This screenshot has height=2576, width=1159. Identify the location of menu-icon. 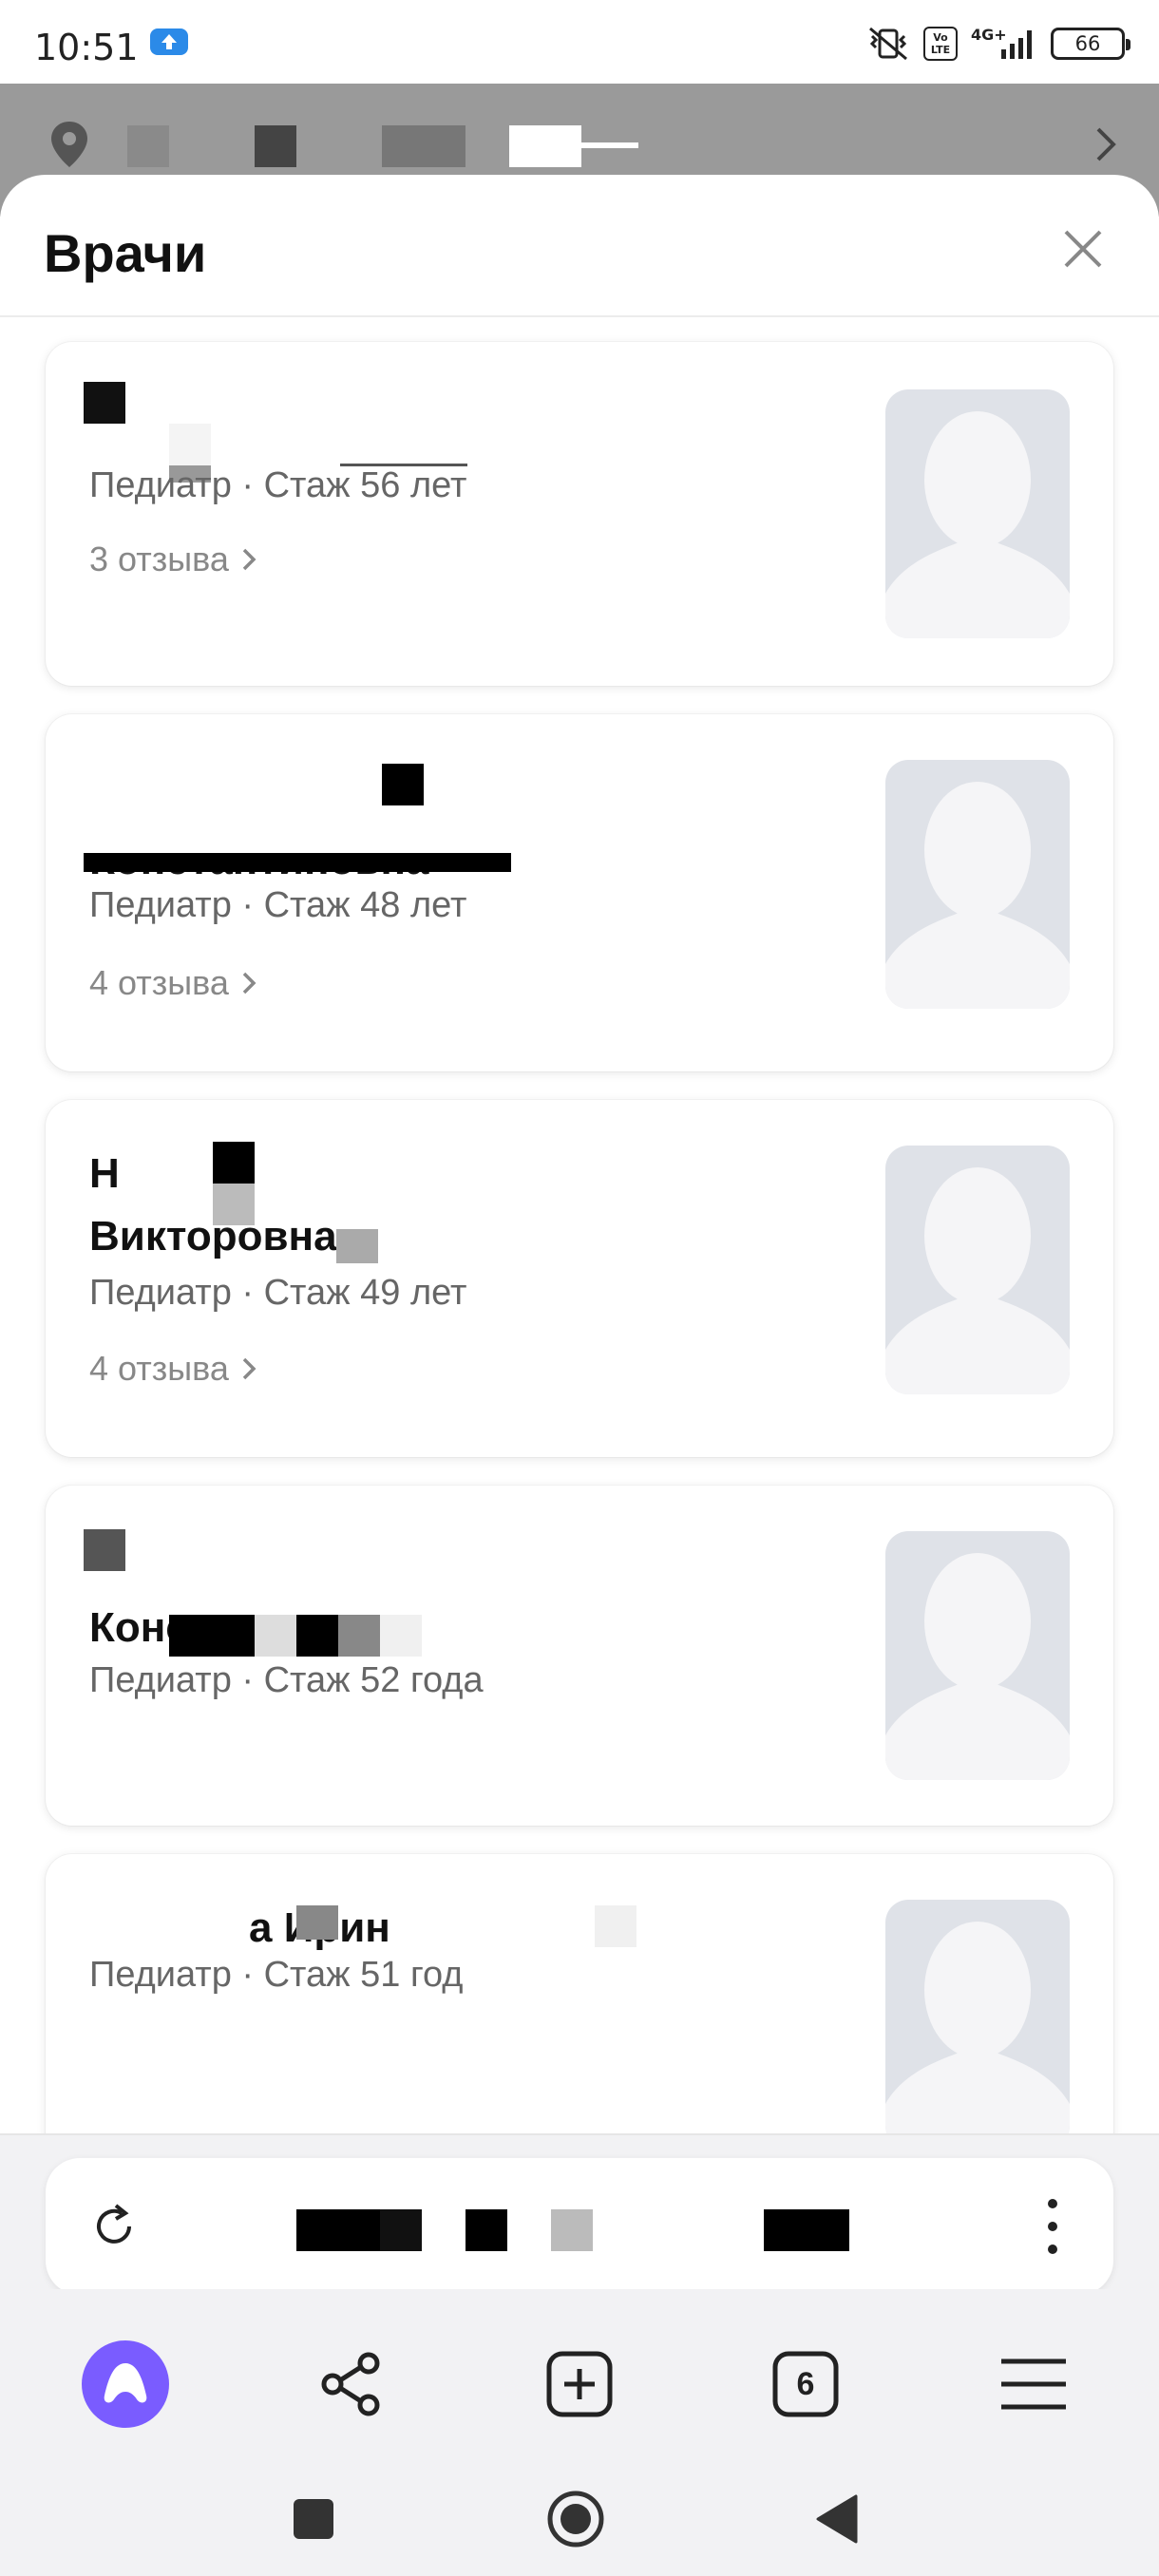
(1033, 2384).